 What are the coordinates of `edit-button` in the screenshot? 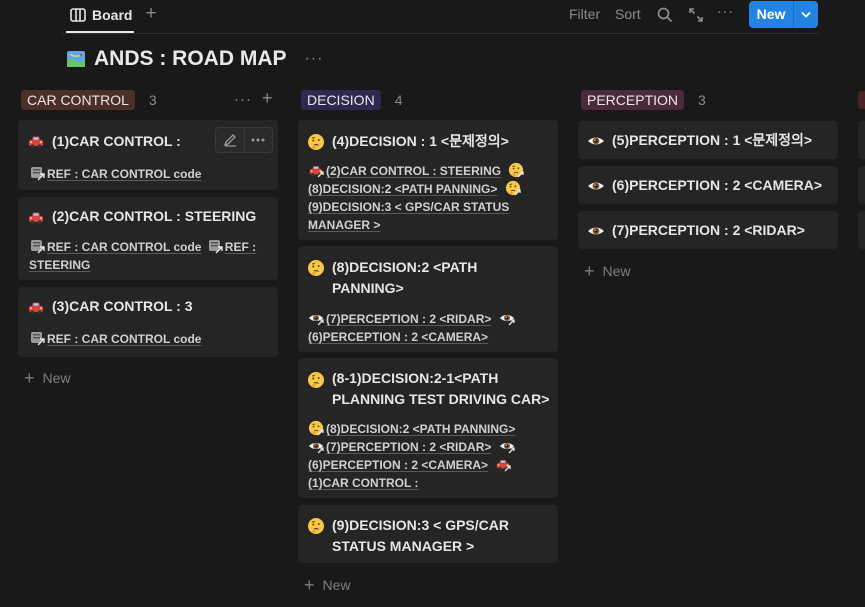 It's located at (230, 140).